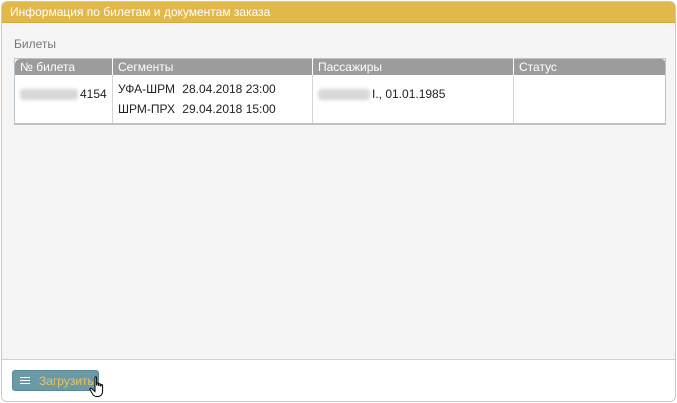 The width and height of the screenshot is (677, 403). Describe the element at coordinates (229, 109) in the screenshot. I see `segment-datetime: 29.04.2018 15:00` at that location.